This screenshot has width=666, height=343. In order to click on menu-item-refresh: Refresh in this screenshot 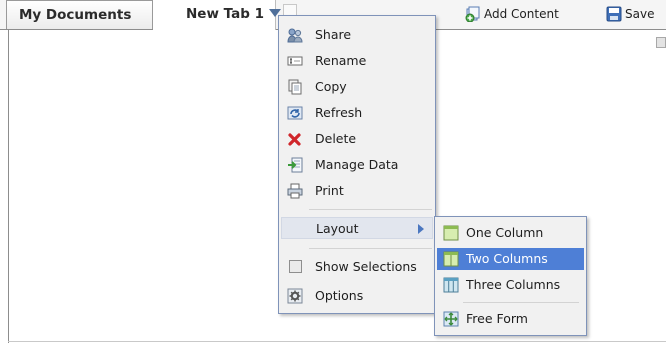, I will do `click(357, 113)`.